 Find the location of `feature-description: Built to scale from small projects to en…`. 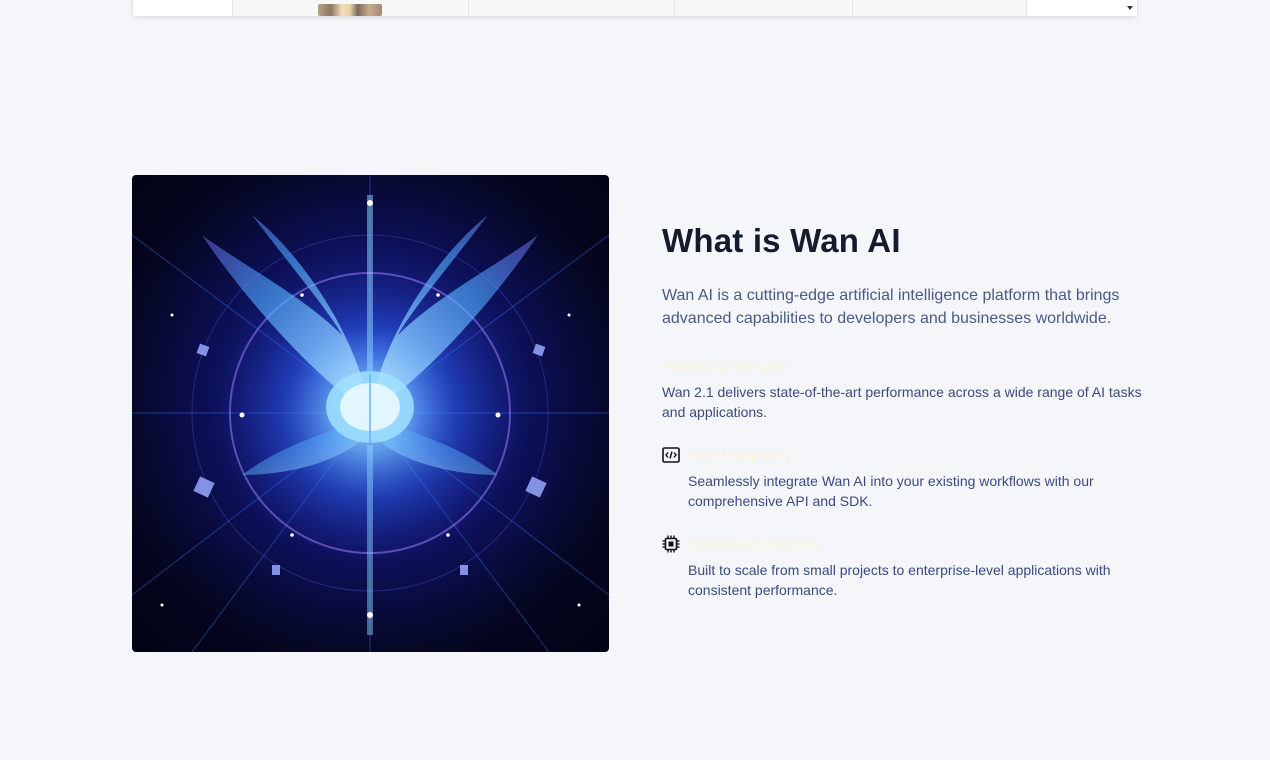

feature-description: Built to scale from small projects to en… is located at coordinates (899, 580).